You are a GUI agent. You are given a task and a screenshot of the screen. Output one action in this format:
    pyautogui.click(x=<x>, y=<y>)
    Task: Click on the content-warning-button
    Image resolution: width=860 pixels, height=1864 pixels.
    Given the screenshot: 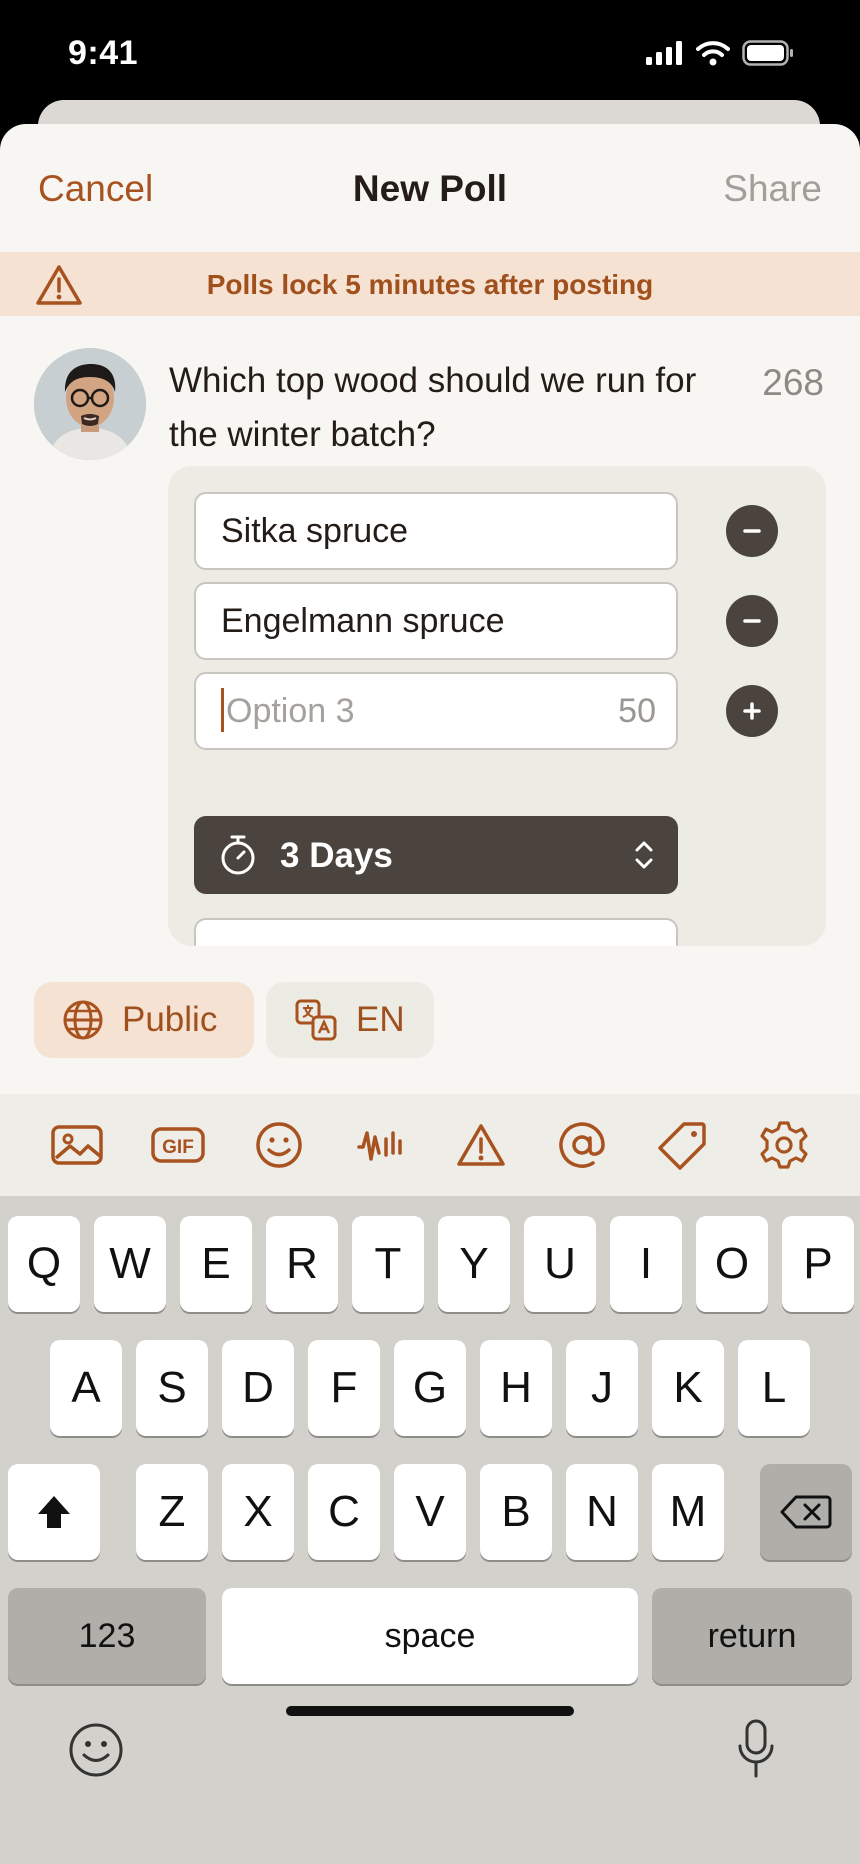 What is the action you would take?
    pyautogui.click(x=480, y=1145)
    